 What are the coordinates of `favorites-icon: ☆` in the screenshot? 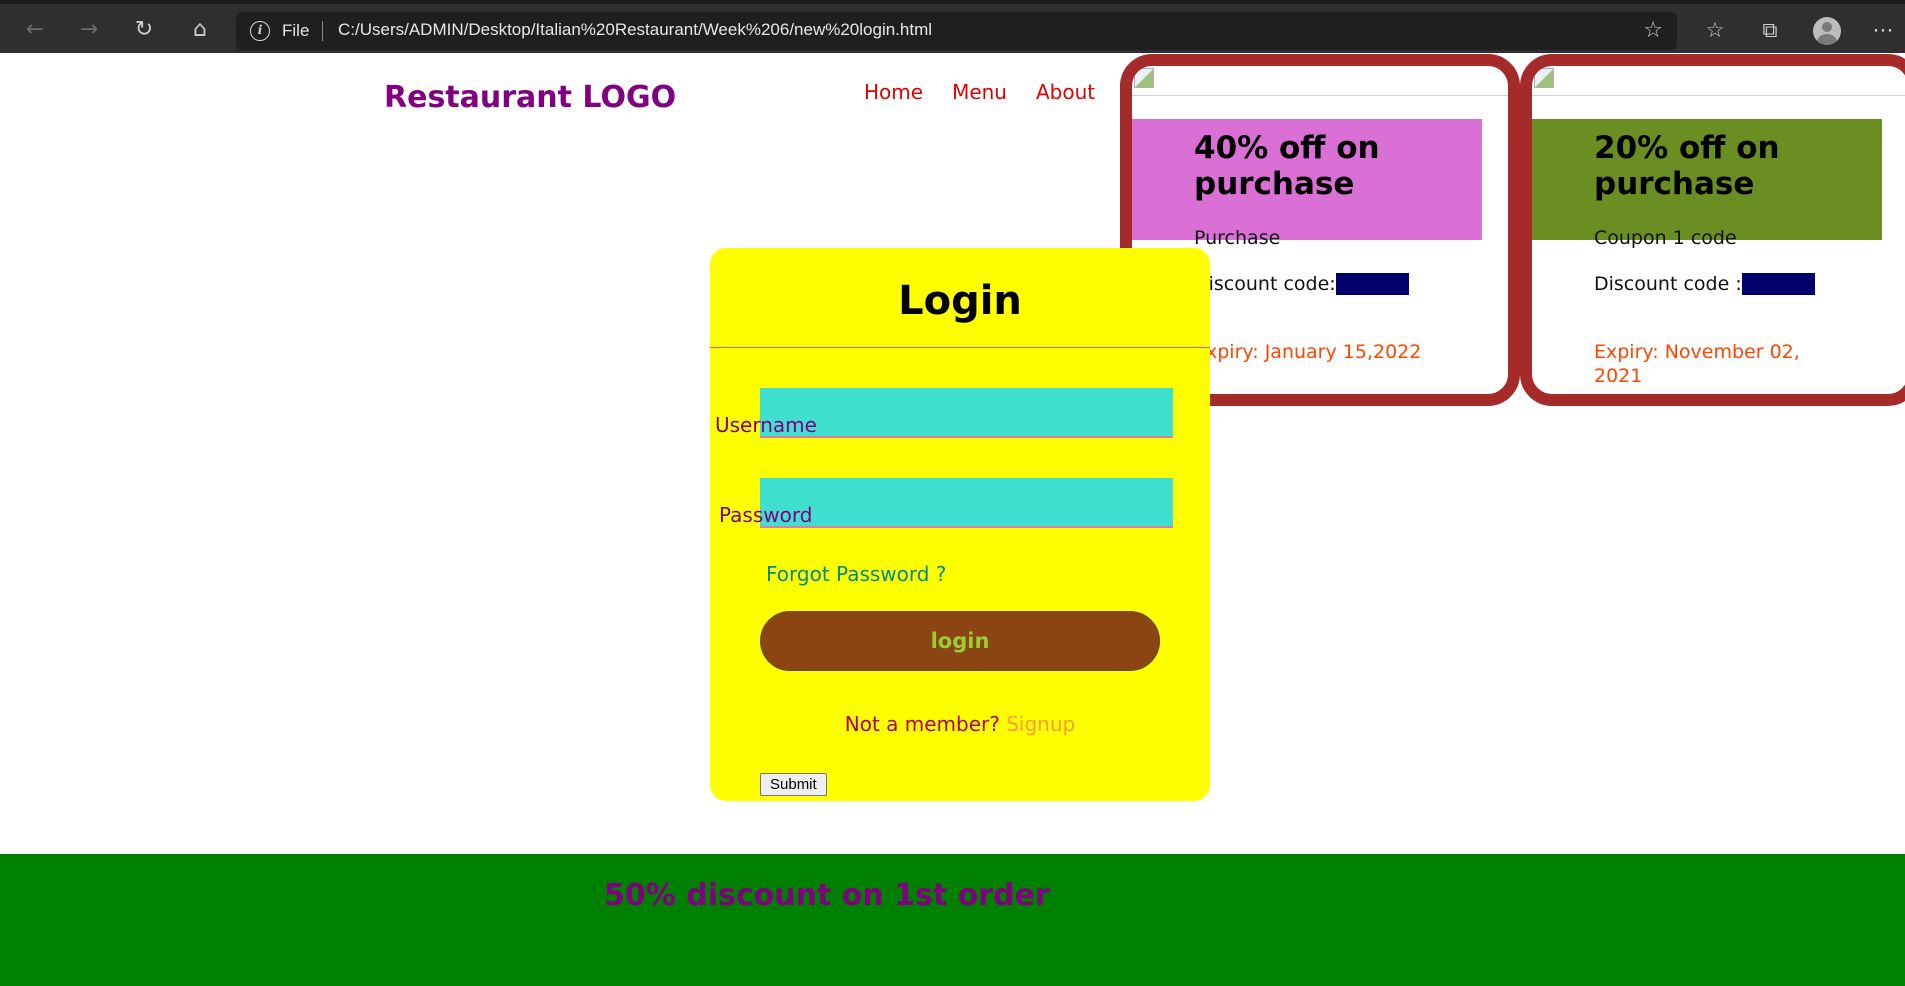 It's located at (1715, 30).